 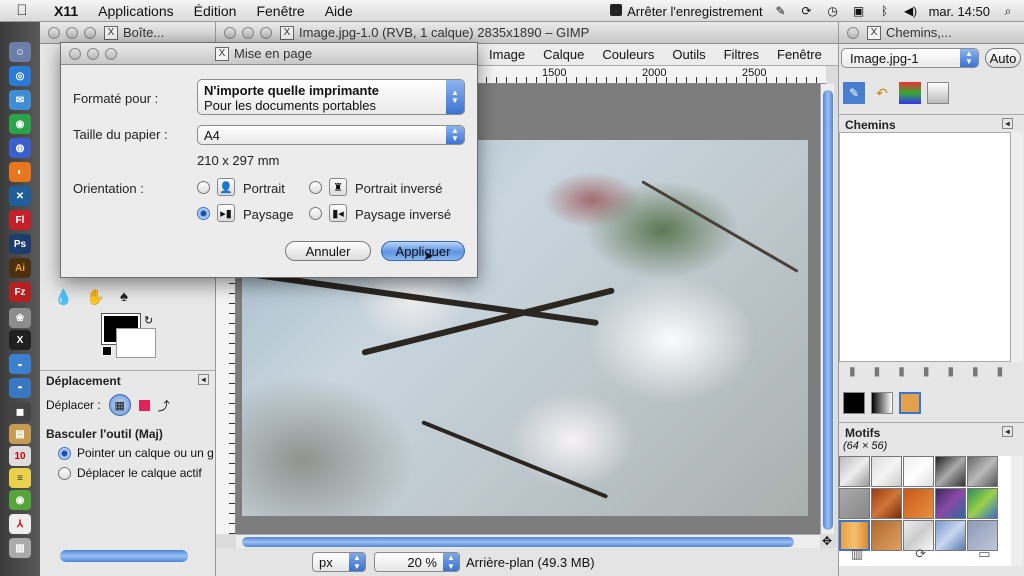 I want to click on option-pick-layer: Pointer un calque ou un g, so click(x=136, y=453).